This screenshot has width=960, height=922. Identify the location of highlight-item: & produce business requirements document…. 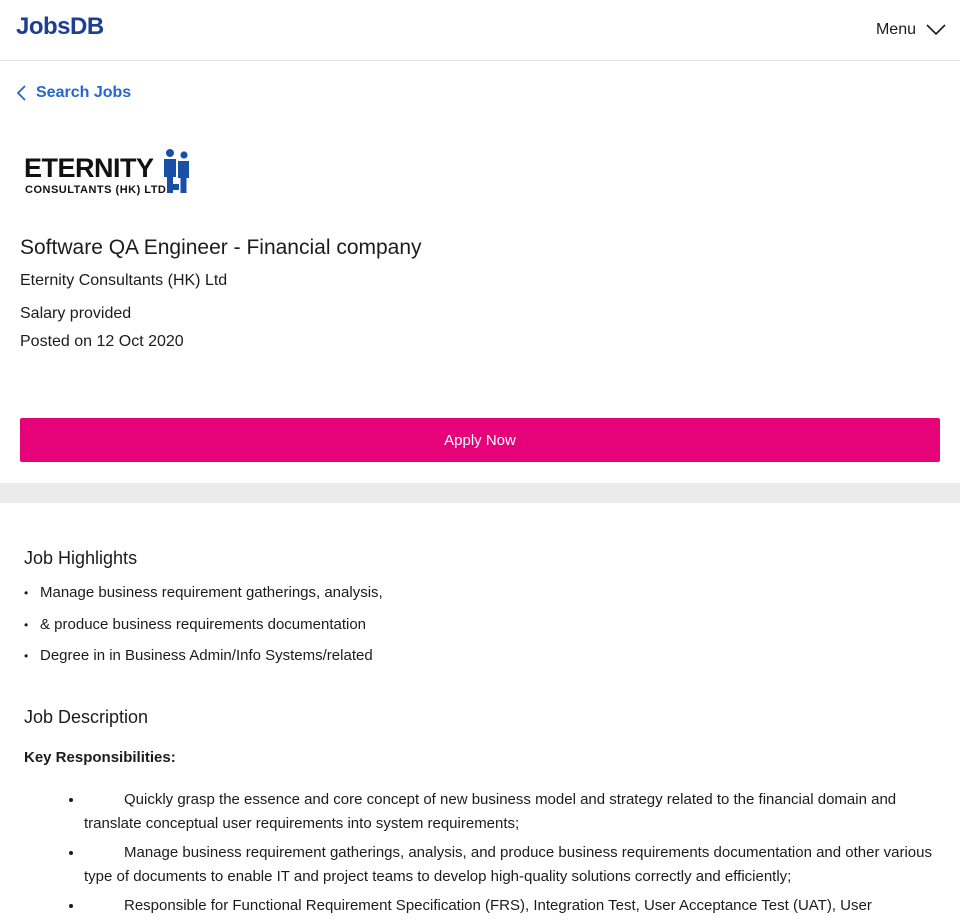
(203, 631).